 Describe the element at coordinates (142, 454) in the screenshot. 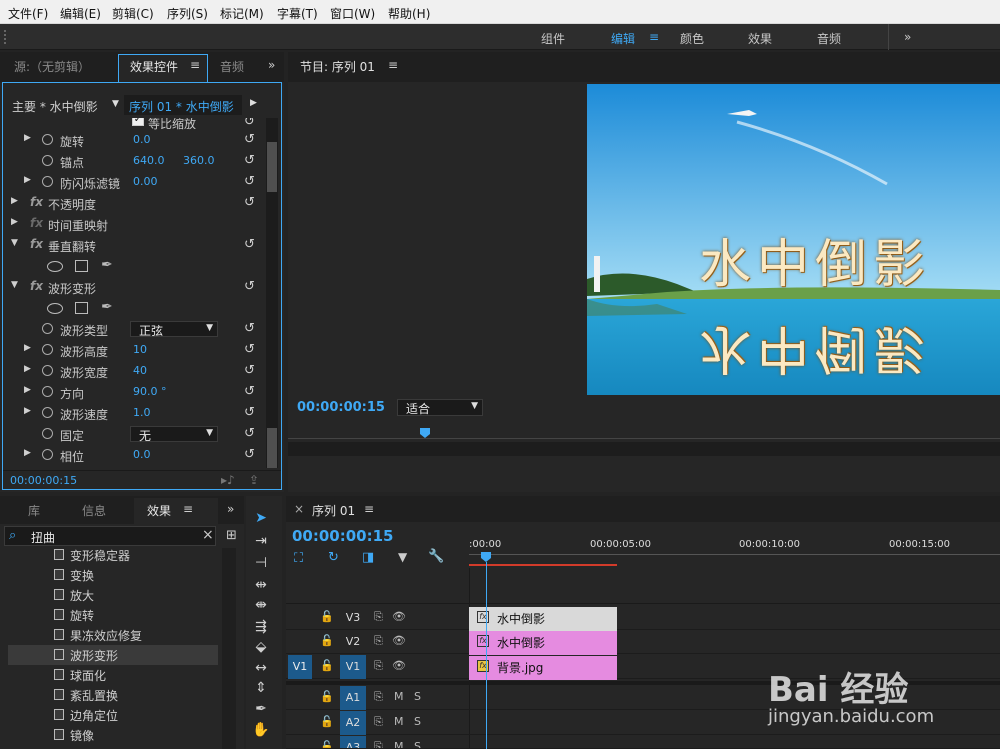

I see `phase-value: 0.0` at that location.